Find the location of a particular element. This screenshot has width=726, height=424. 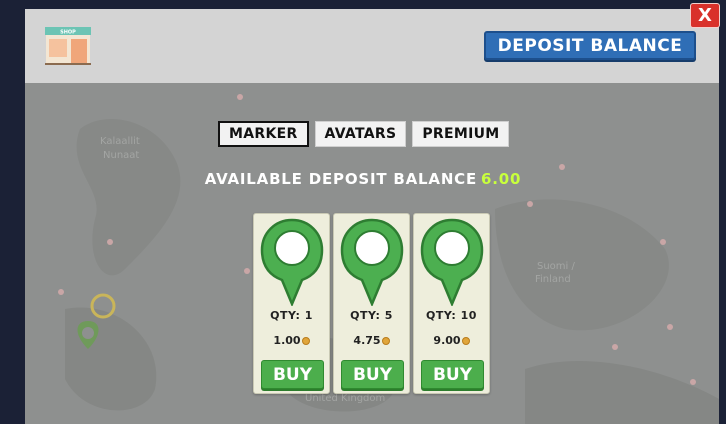

product-card: QTY: 1 1.00 BUY is located at coordinates (291, 303).